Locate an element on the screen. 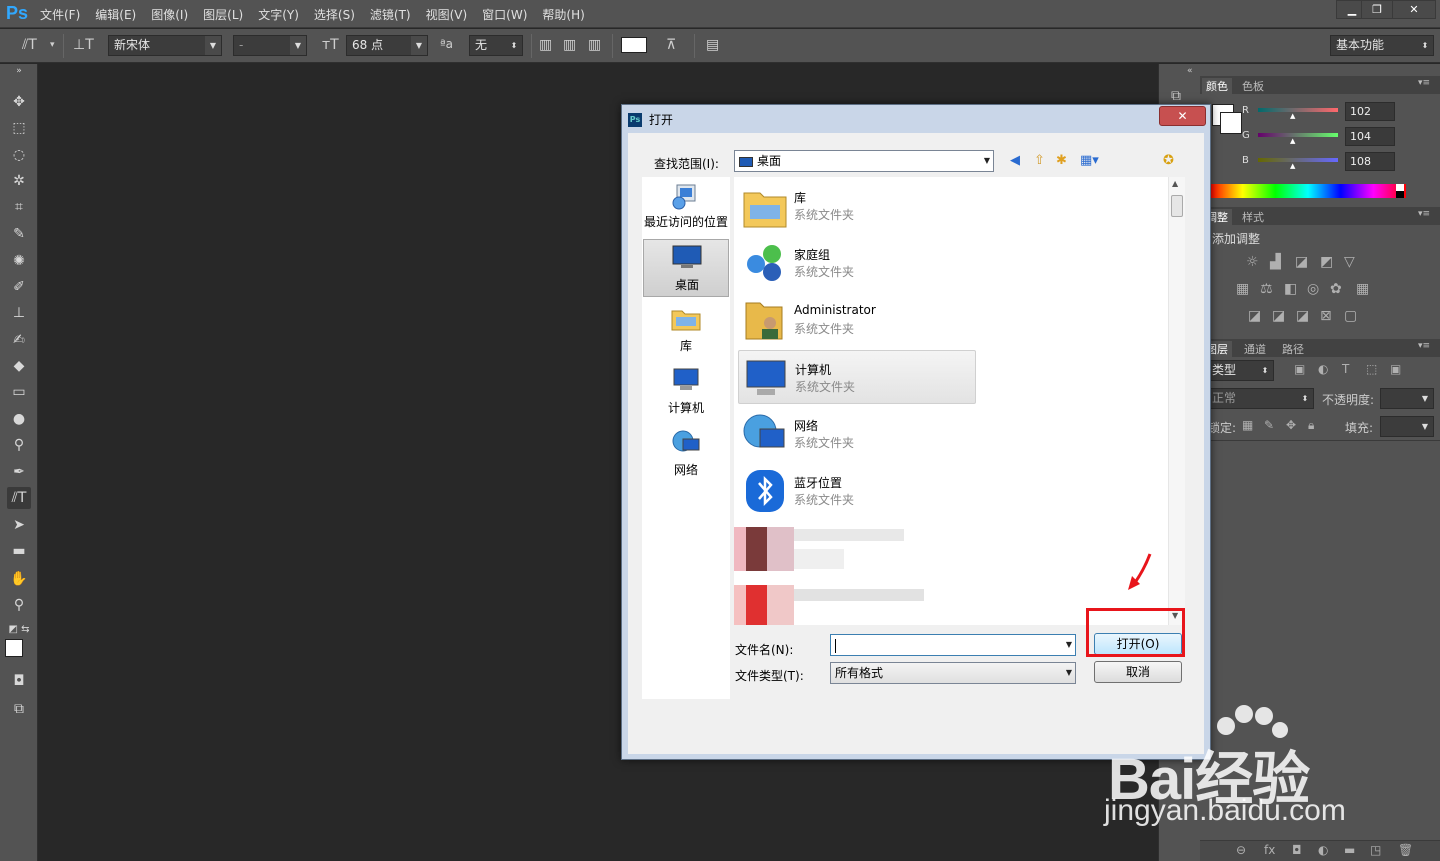  levels-icon: ▟ is located at coordinates (1275, 262).